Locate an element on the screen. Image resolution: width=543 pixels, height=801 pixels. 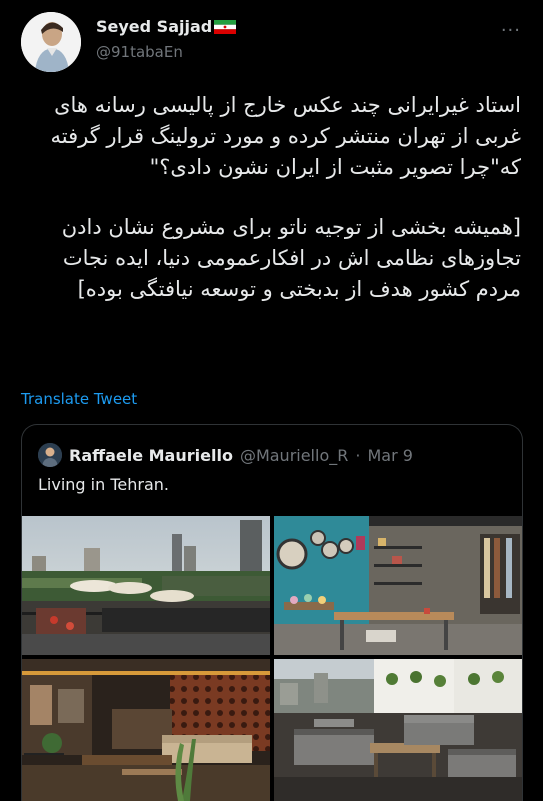
quoted-tweet-date: Mar 9 is located at coordinates (389, 455).